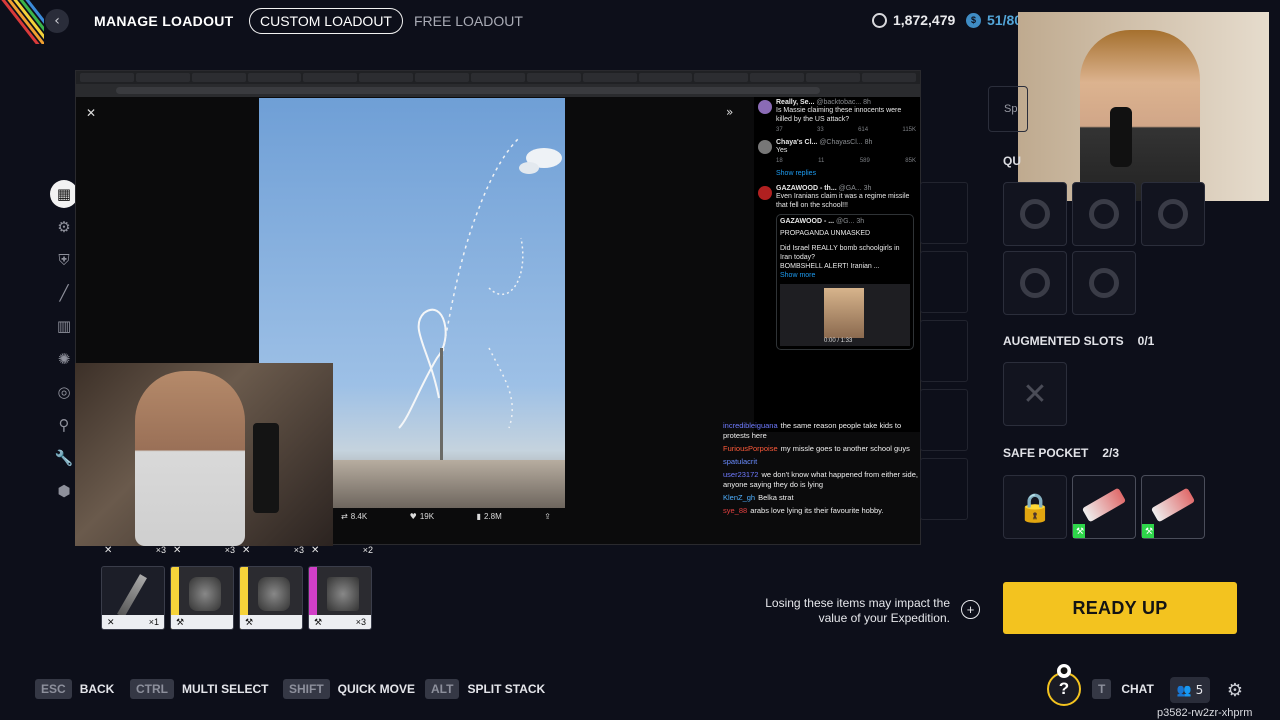 Image resolution: width=1280 pixels, height=720 pixels. Describe the element at coordinates (547, 516) in the screenshot. I see `share-icon: ⇪` at that location.